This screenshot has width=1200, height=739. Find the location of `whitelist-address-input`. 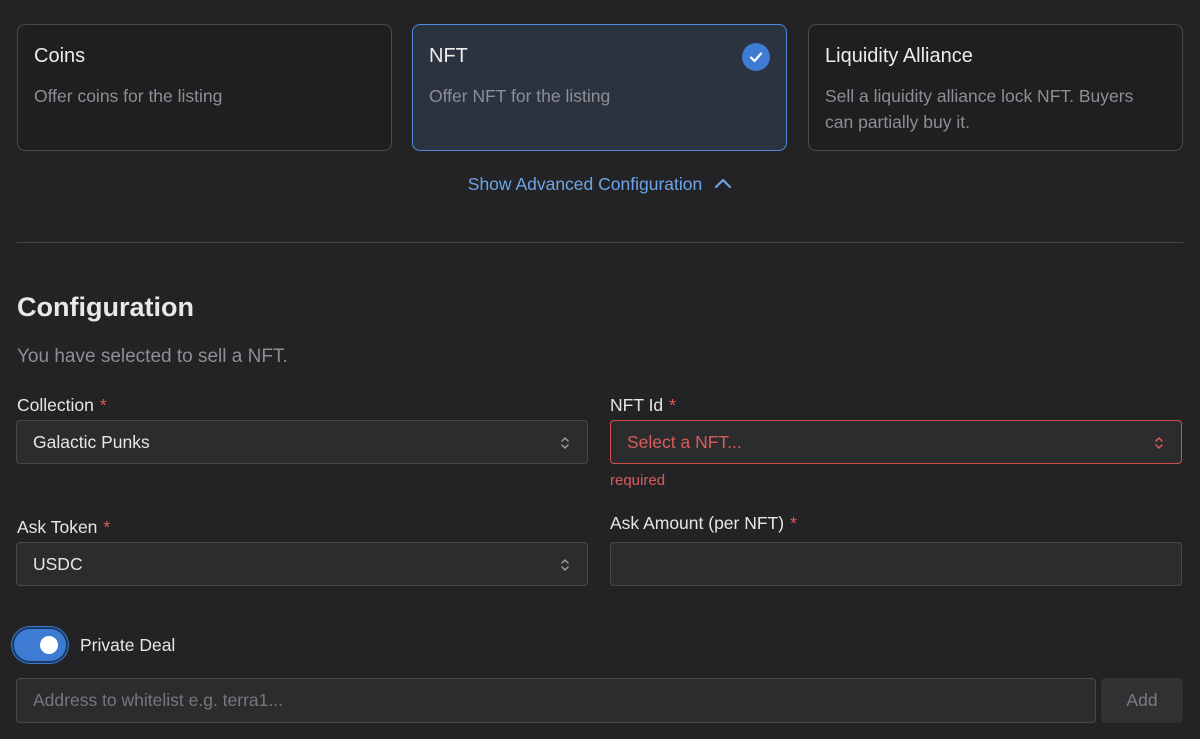

whitelist-address-input is located at coordinates (556, 700).